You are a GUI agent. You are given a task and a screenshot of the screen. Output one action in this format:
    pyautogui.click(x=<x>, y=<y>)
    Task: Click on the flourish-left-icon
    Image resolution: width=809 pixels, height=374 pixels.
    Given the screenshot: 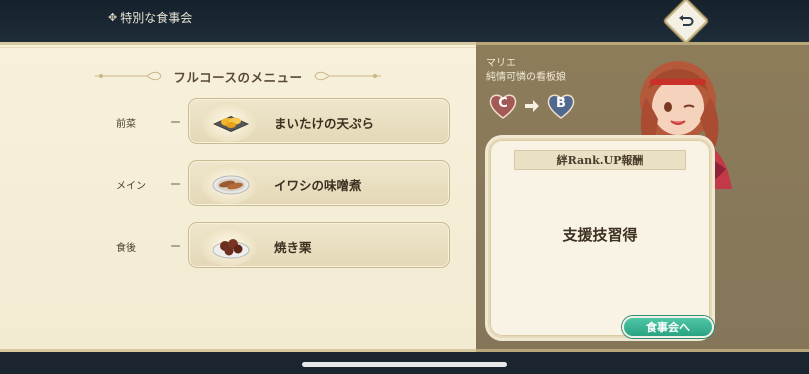 What is the action you would take?
    pyautogui.click(x=128, y=76)
    